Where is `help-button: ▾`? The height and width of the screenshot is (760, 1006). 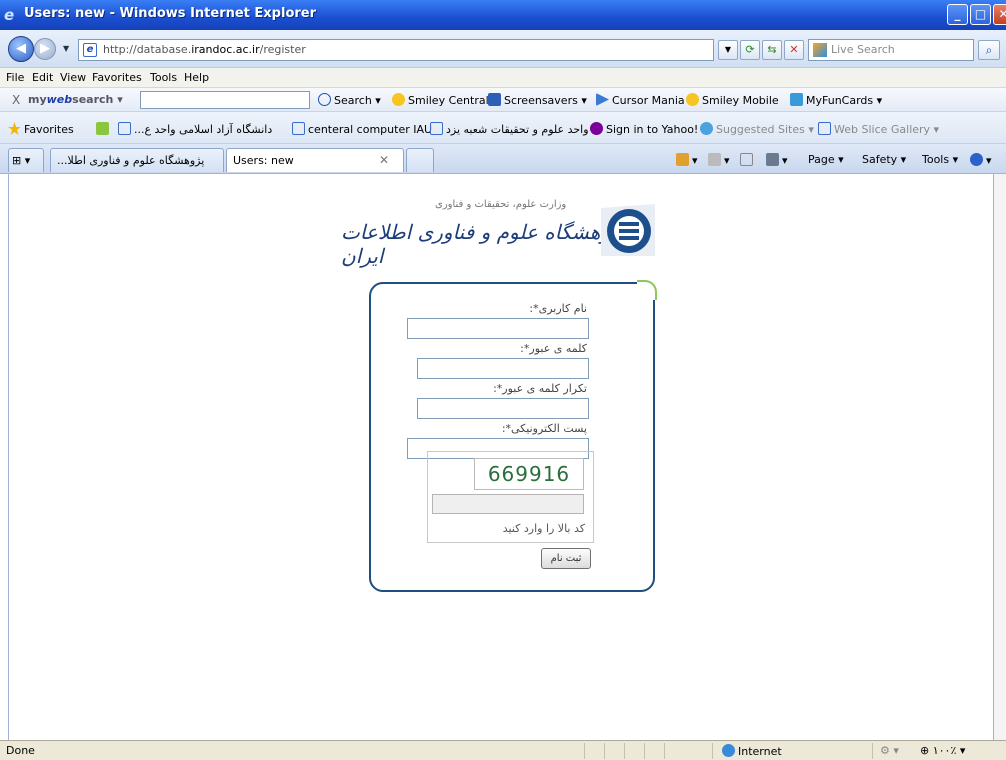 help-button: ▾ is located at coordinates (981, 160).